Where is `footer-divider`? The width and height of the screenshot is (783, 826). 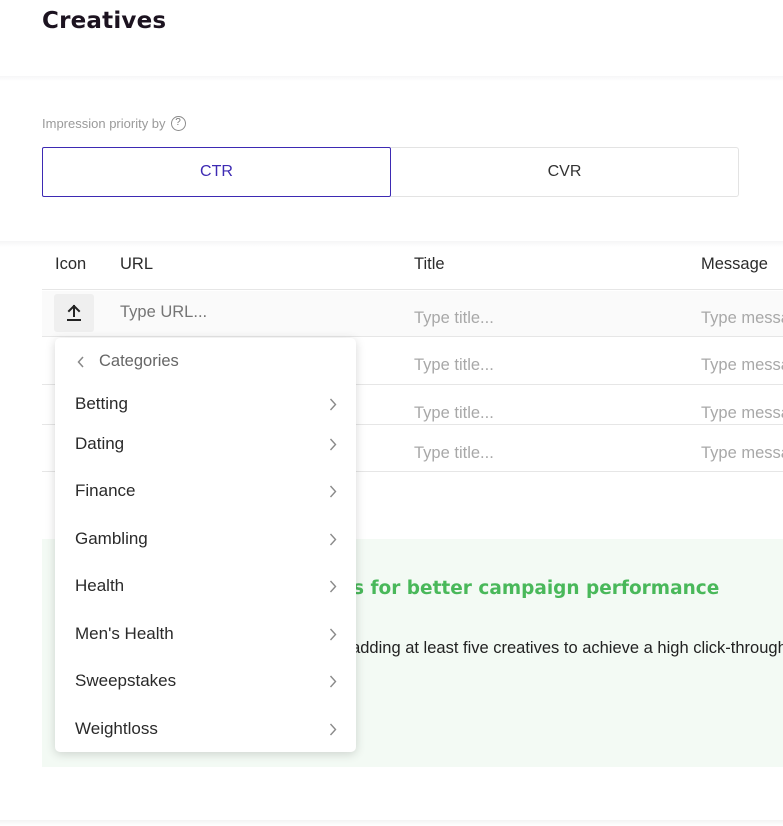
footer-divider is located at coordinates (391, 823).